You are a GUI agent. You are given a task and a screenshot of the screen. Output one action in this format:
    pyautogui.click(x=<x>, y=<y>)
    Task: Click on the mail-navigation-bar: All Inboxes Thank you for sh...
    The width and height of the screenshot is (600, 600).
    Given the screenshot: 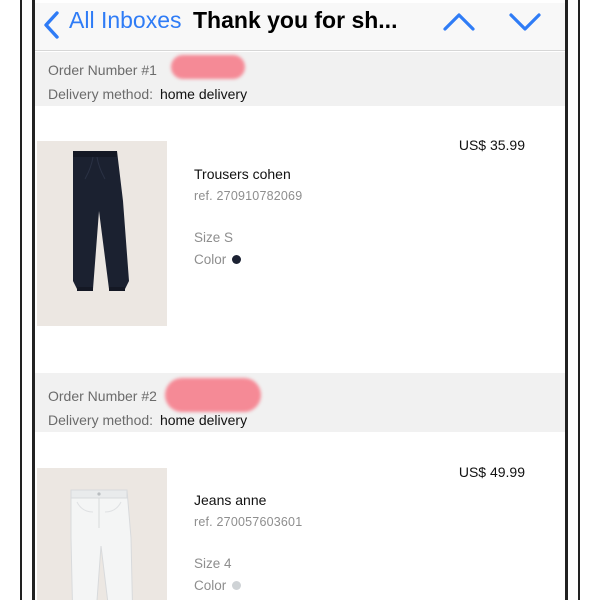 What is the action you would take?
    pyautogui.click(x=300, y=27)
    